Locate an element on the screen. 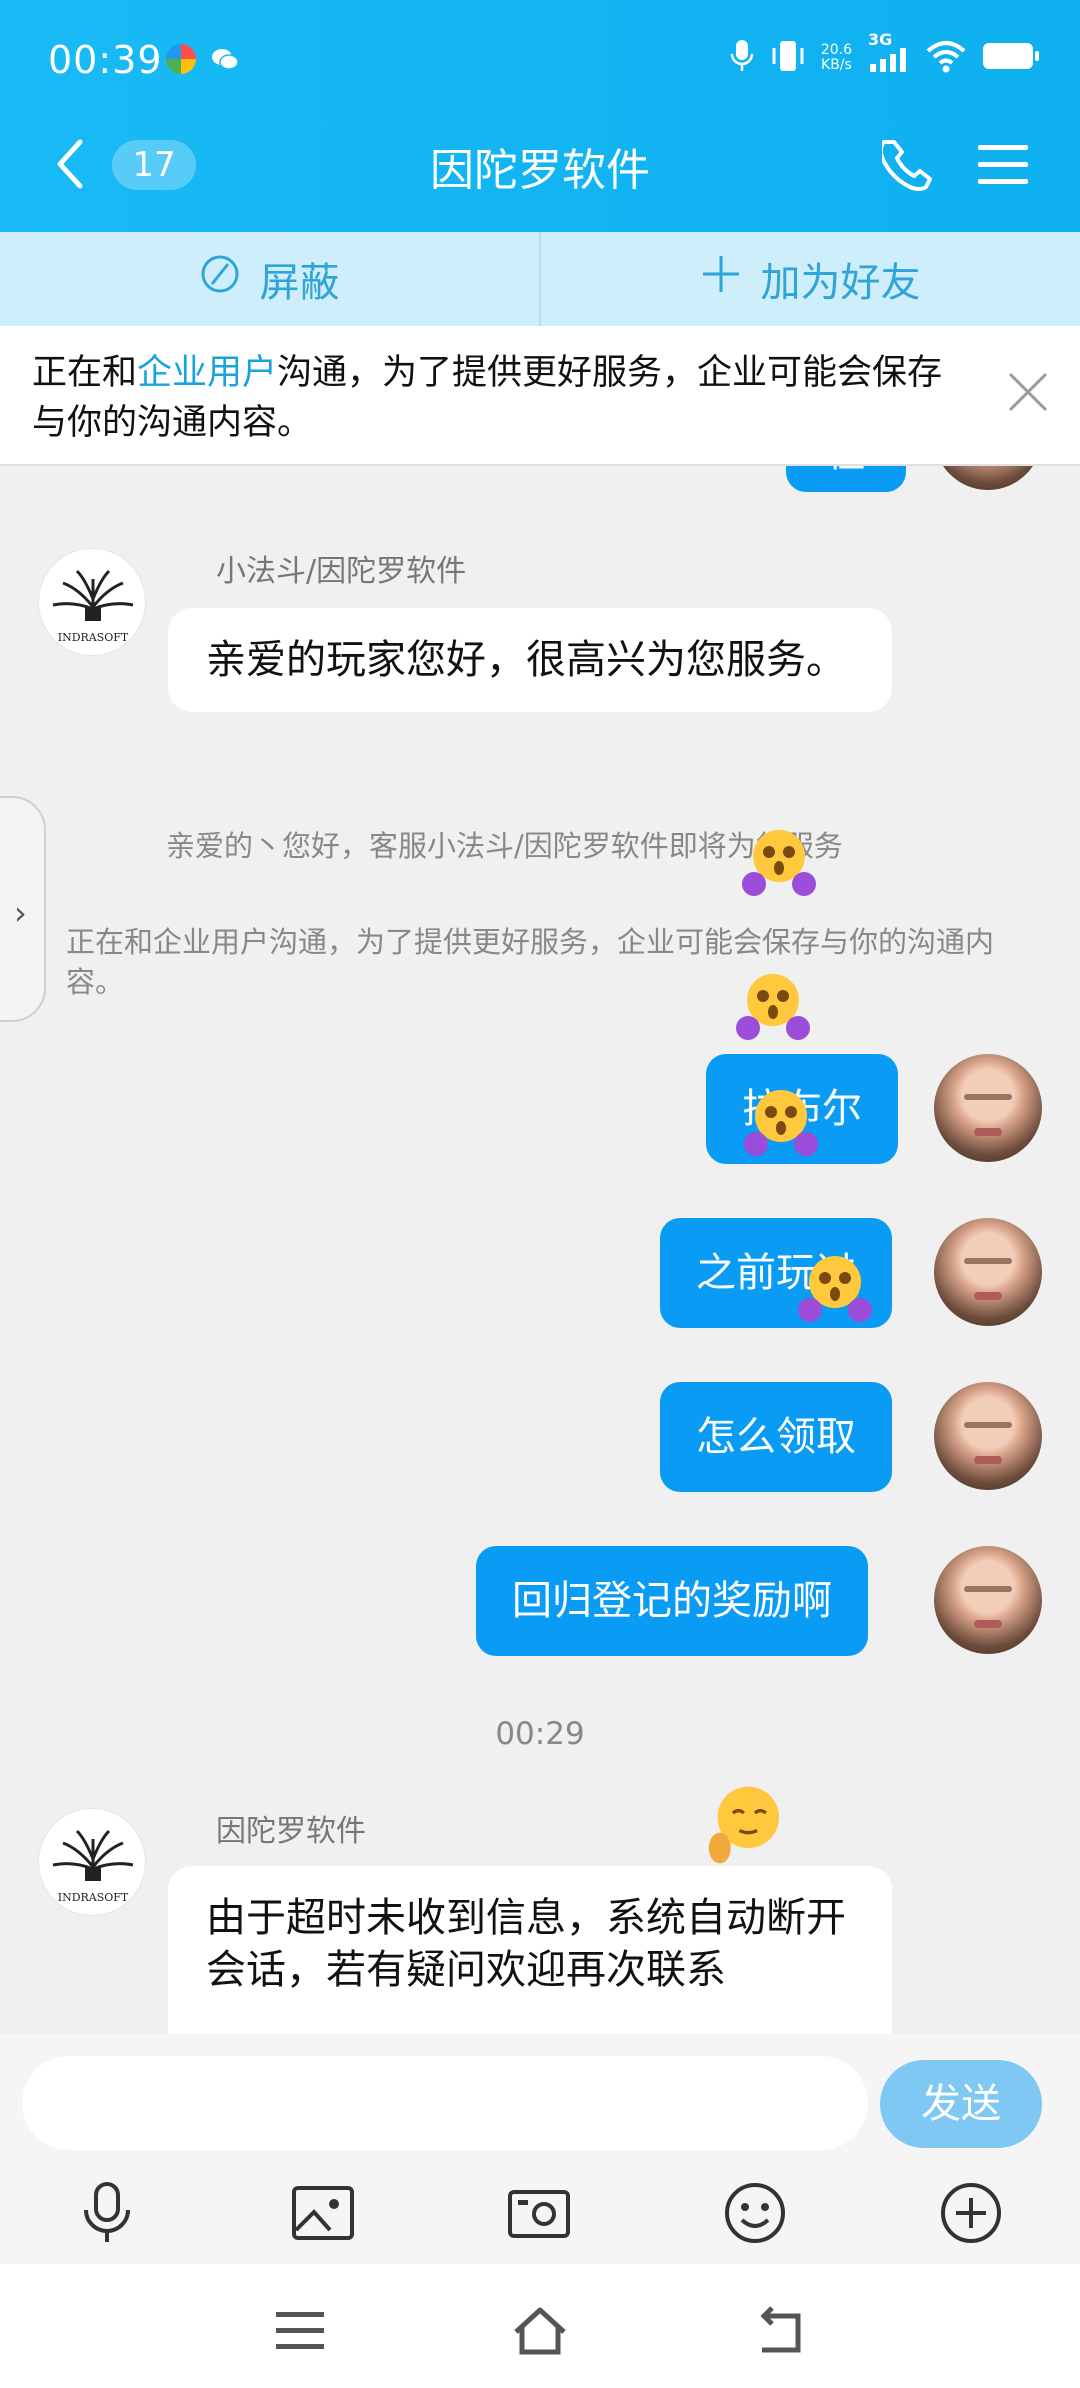 Image resolution: width=1080 pixels, height=2388 pixels. home-icon is located at coordinates (540, 2331).